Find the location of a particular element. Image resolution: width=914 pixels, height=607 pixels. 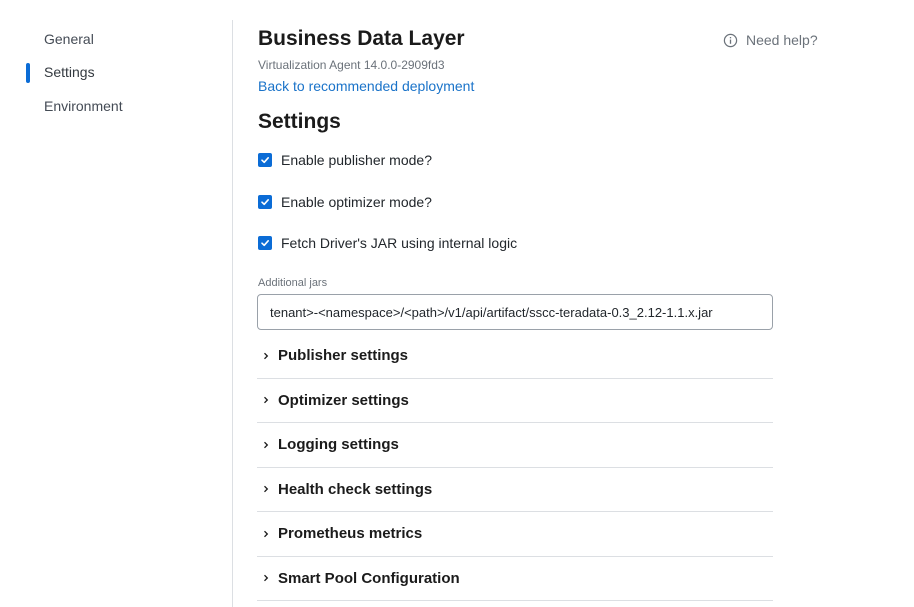

info-icon is located at coordinates (730, 40).